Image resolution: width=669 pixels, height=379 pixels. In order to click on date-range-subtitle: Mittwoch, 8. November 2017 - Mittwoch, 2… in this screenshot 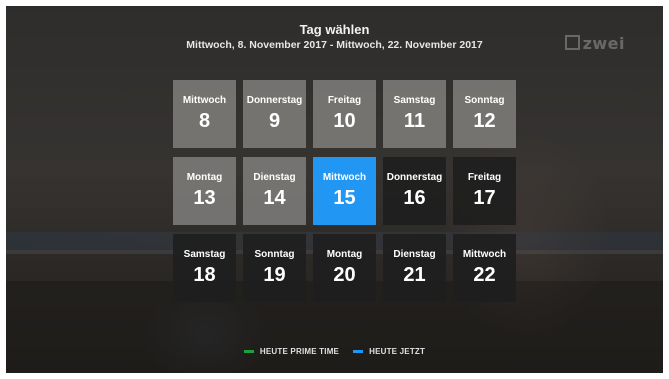, I will do `click(334, 45)`.